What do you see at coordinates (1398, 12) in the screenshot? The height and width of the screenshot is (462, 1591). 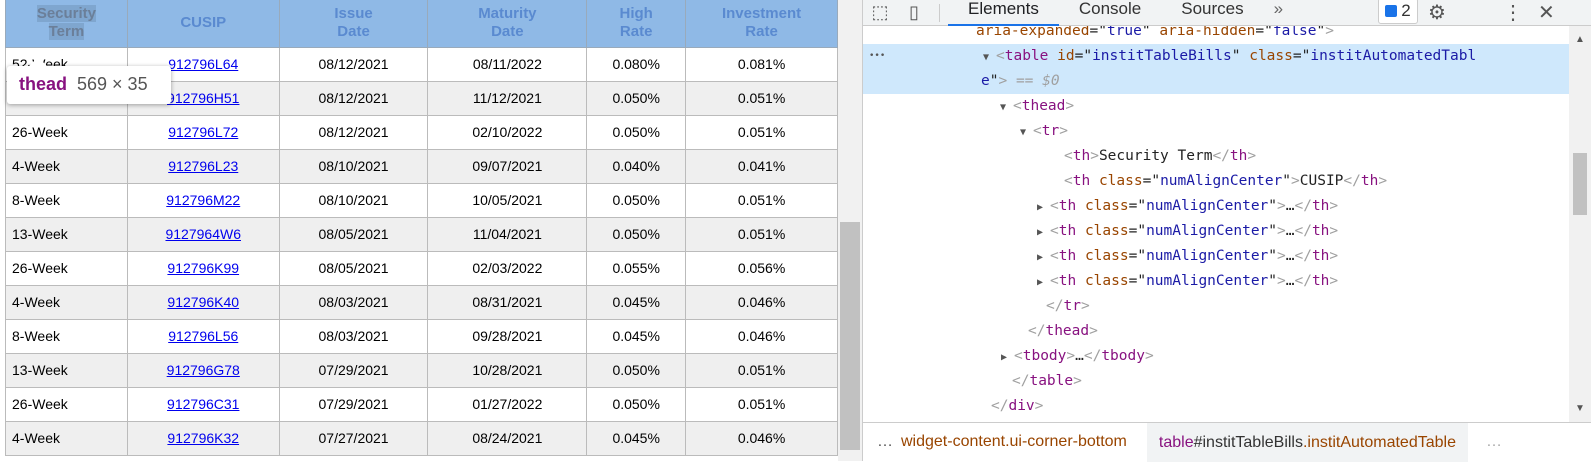 I see `issues-button: 2` at bounding box center [1398, 12].